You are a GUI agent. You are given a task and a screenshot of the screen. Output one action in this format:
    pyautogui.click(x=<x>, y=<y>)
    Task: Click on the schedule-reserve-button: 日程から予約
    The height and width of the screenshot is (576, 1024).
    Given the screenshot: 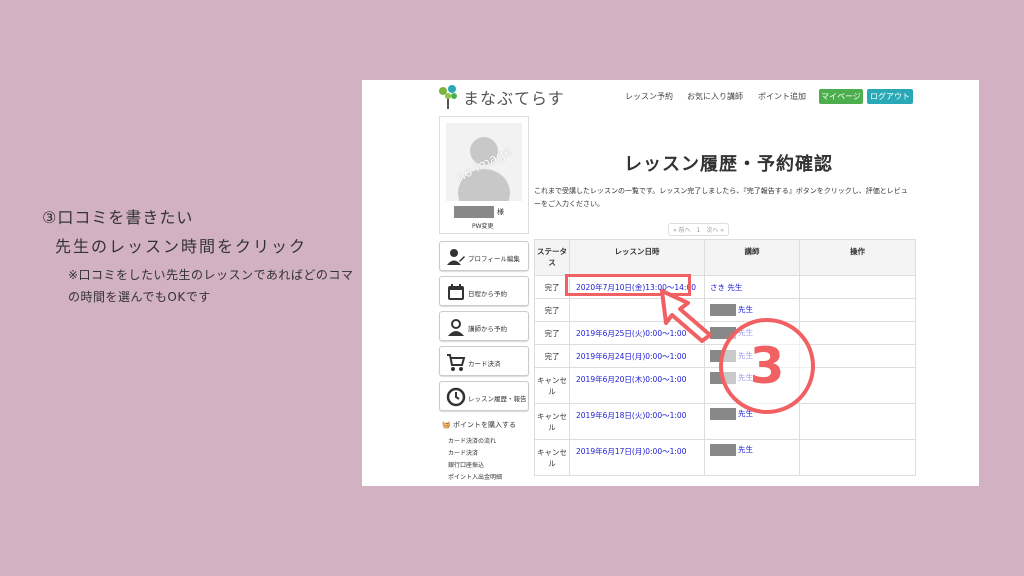 What is the action you would take?
    pyautogui.click(x=484, y=291)
    